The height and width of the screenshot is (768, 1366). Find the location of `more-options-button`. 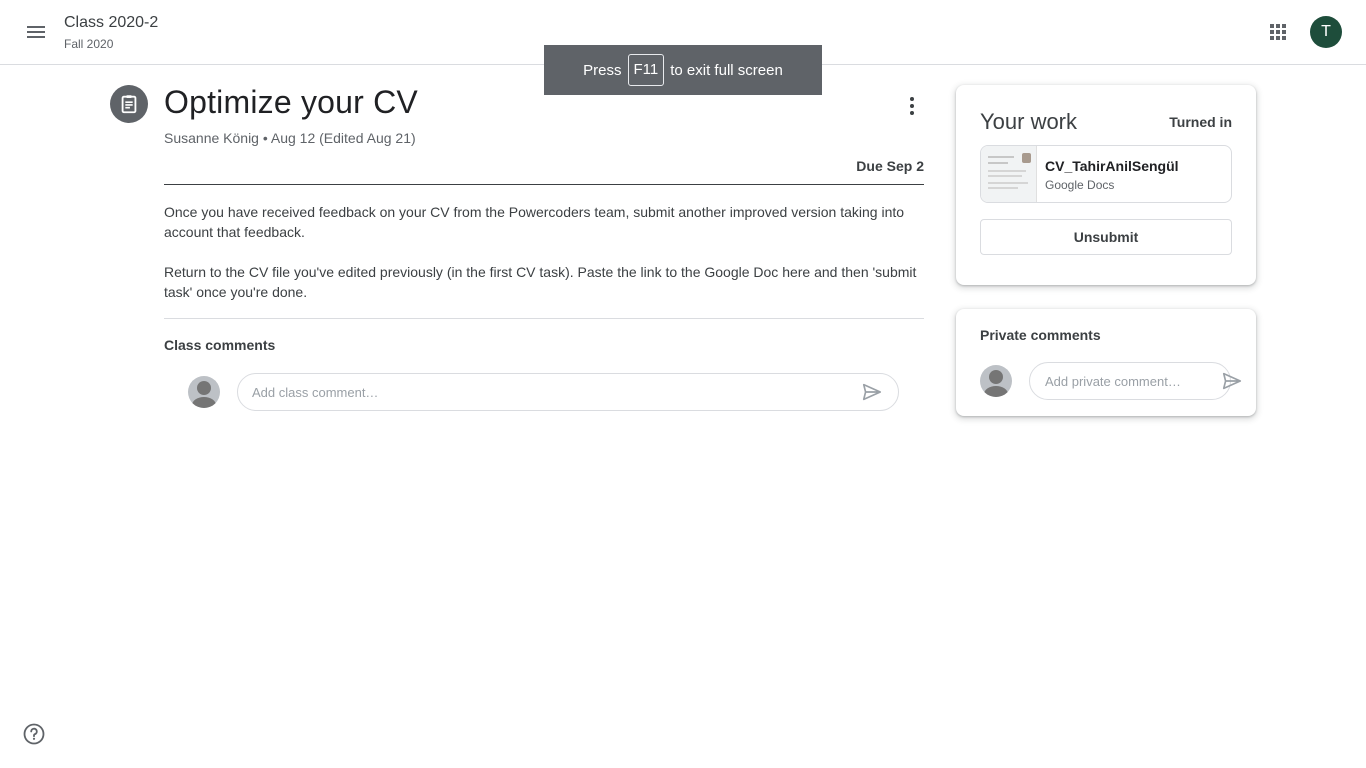

more-options-button is located at coordinates (912, 106).